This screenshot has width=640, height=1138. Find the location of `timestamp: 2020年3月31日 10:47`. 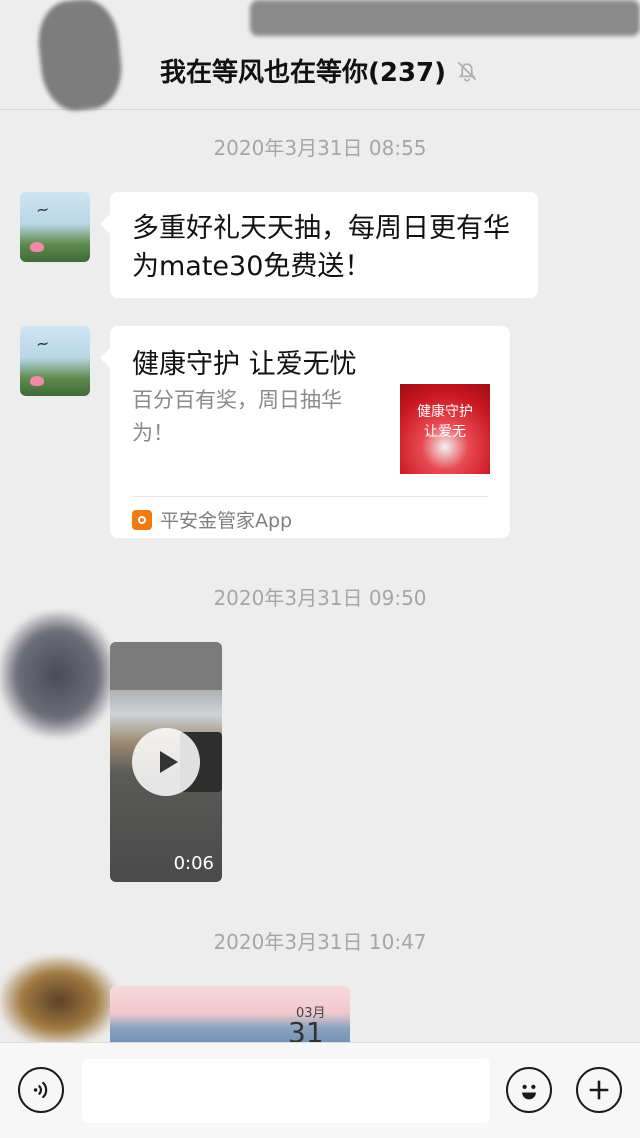

timestamp: 2020年3月31日 10:47 is located at coordinates (320, 942).